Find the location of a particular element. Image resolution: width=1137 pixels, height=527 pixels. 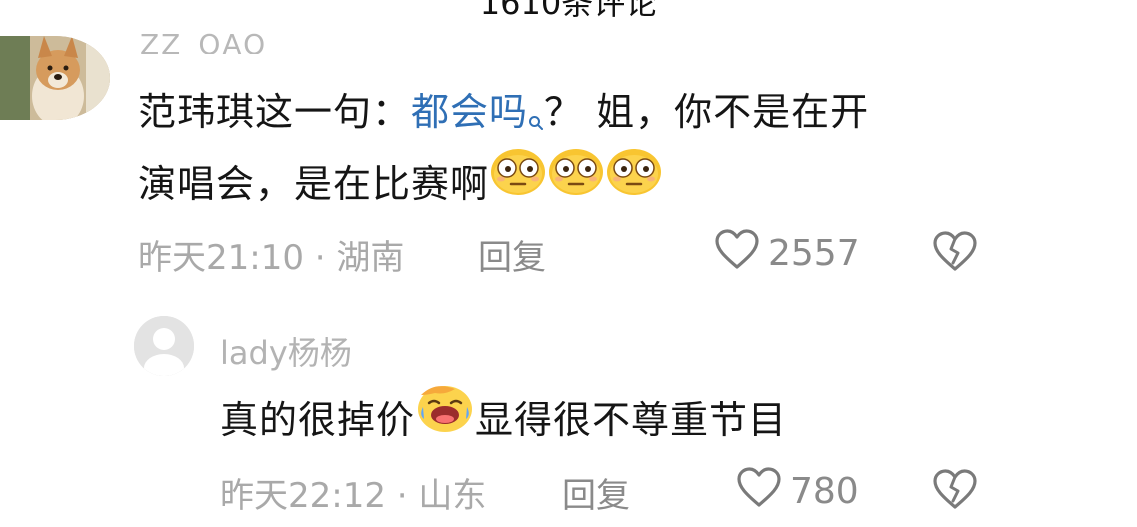

like-button: 780 is located at coordinates (797, 491).